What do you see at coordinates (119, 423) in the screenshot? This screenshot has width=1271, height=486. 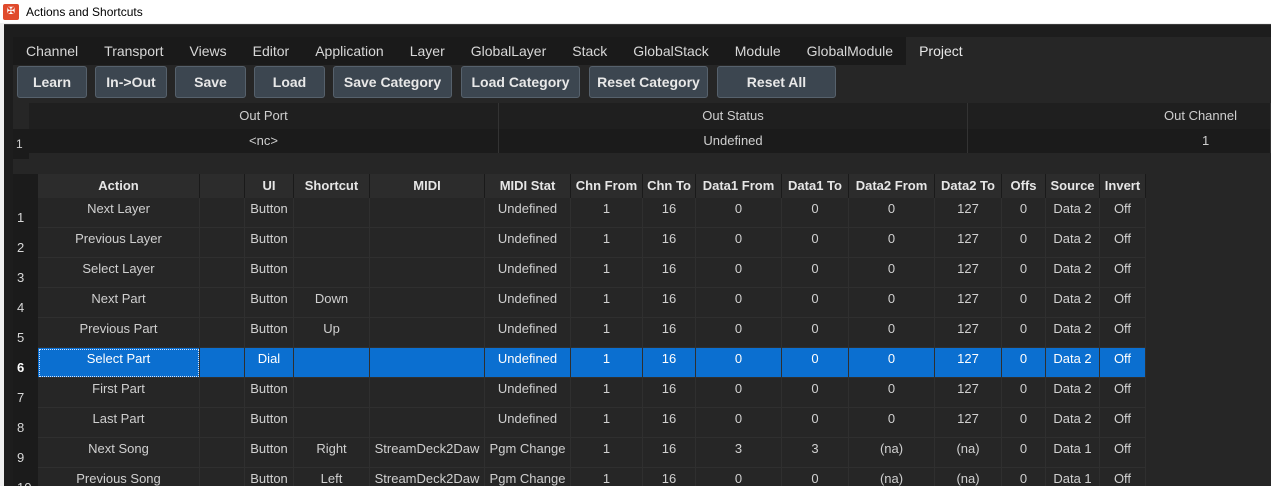 I see `cell-action: Last Part` at bounding box center [119, 423].